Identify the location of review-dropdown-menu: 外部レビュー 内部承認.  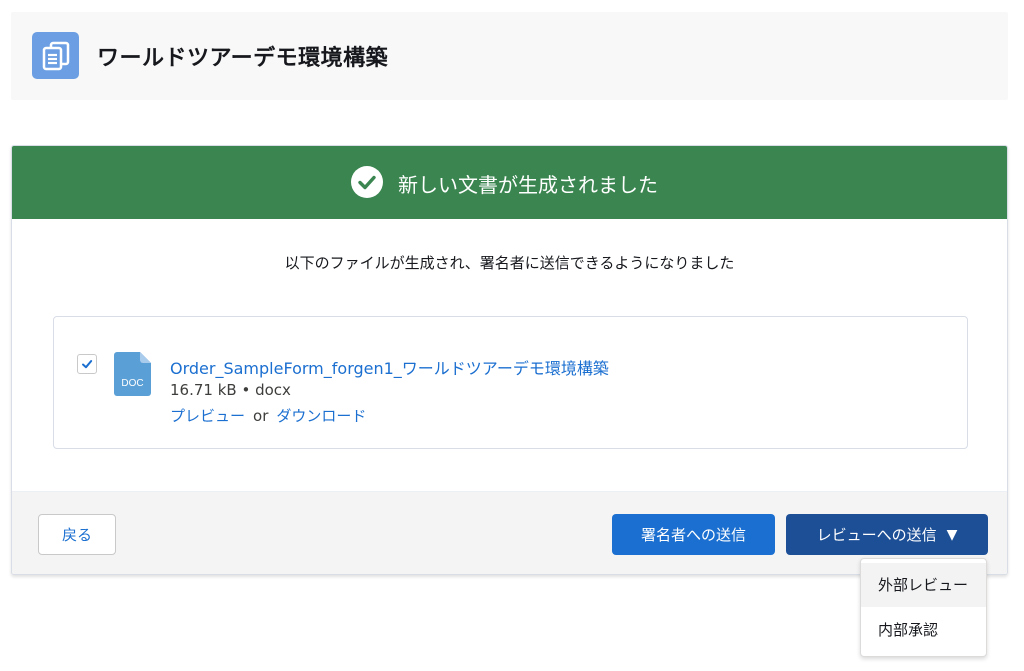
(923, 607).